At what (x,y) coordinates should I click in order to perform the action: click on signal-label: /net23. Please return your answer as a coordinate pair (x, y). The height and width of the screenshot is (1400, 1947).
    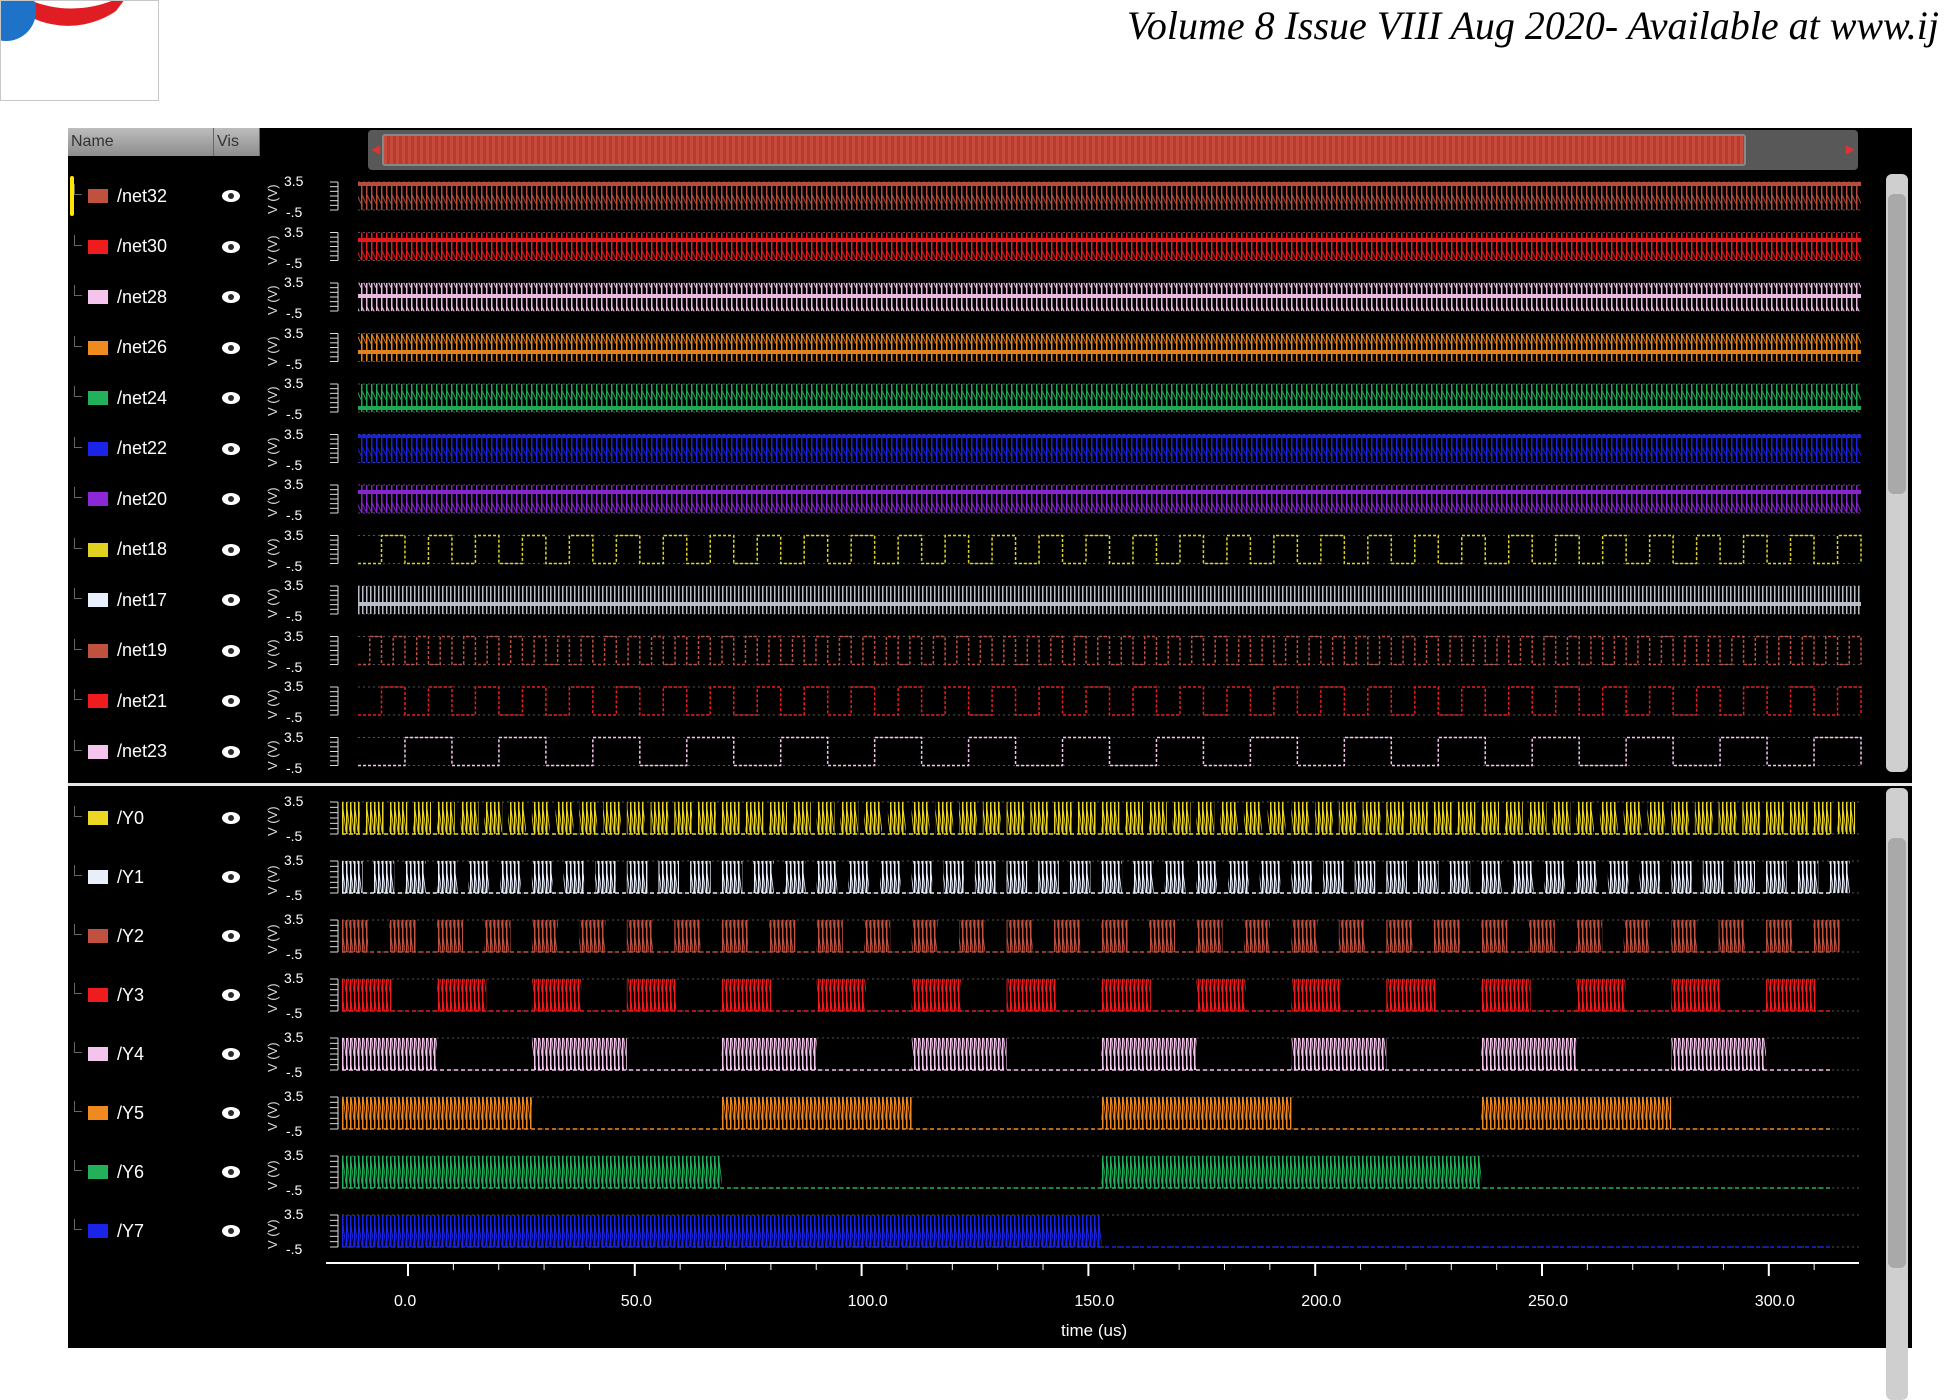
    Looking at the image, I should click on (142, 751).